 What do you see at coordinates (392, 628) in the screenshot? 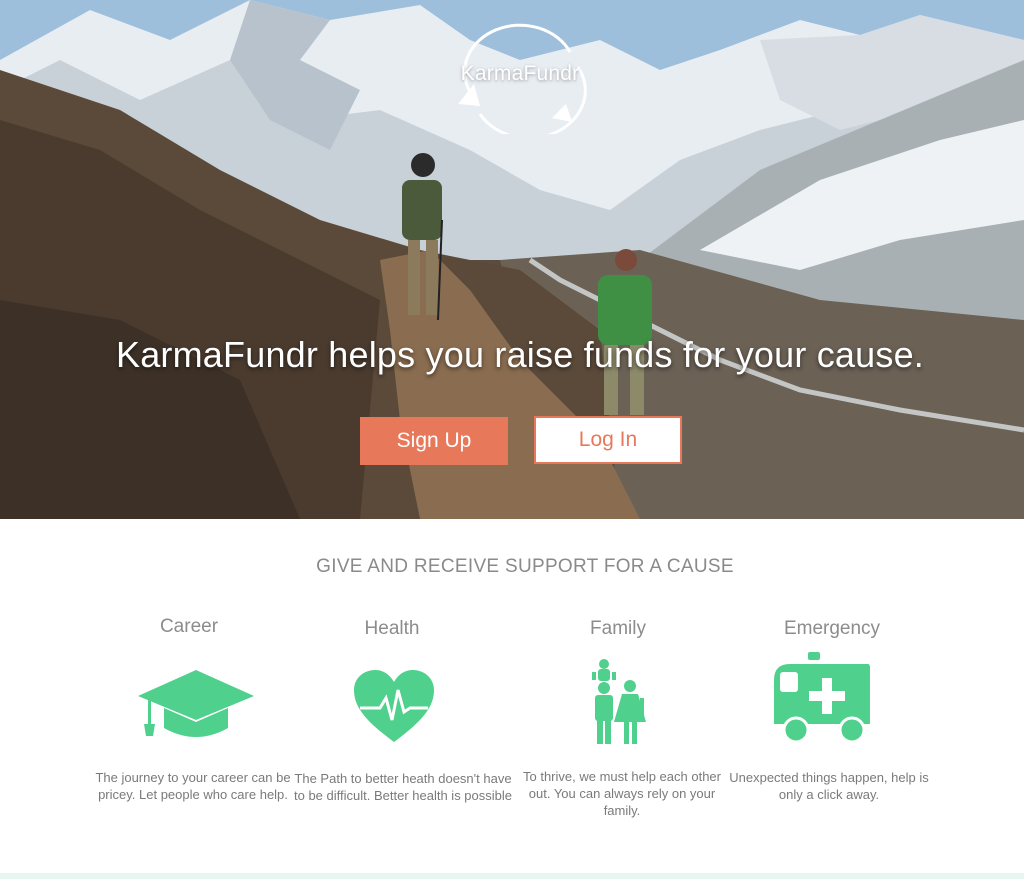
I see `feature-title-health: Health` at bounding box center [392, 628].